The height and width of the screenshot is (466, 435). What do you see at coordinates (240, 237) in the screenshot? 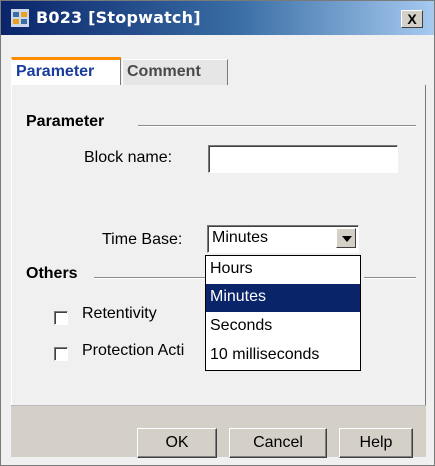
I see `time-base-value: Minutes` at bounding box center [240, 237].